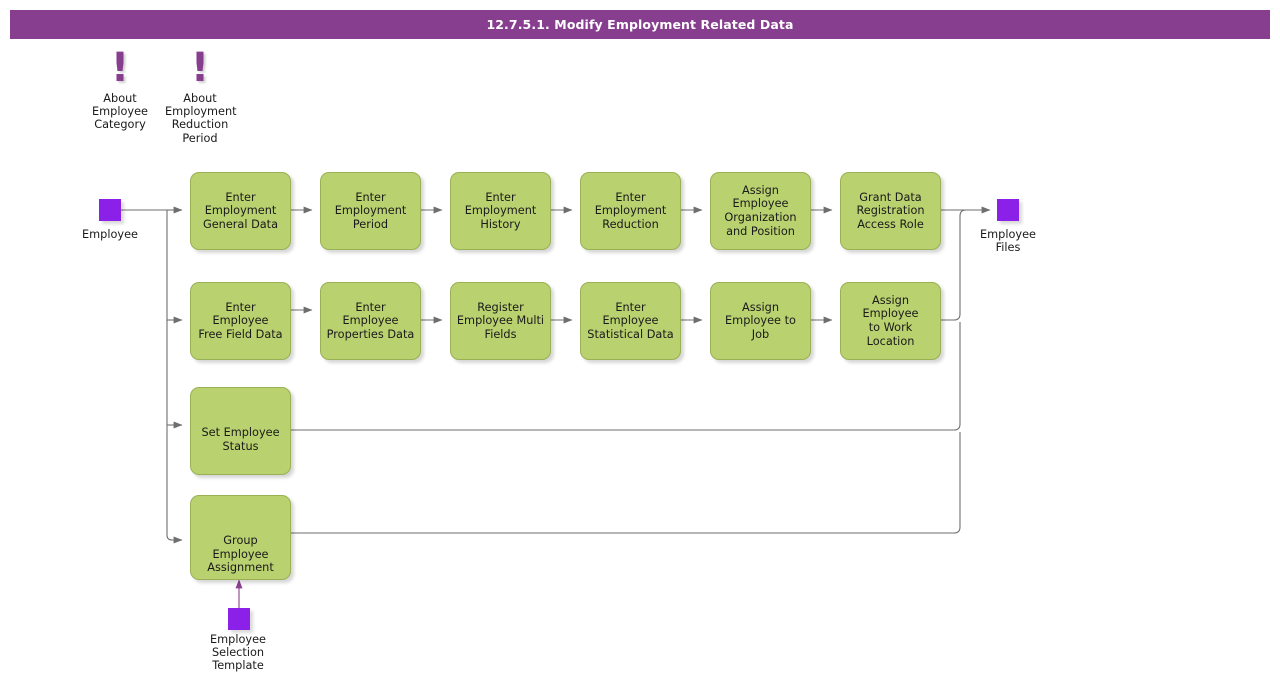 The height and width of the screenshot is (683, 1280). I want to click on process-label: Group Employee Assignment, so click(240, 554).